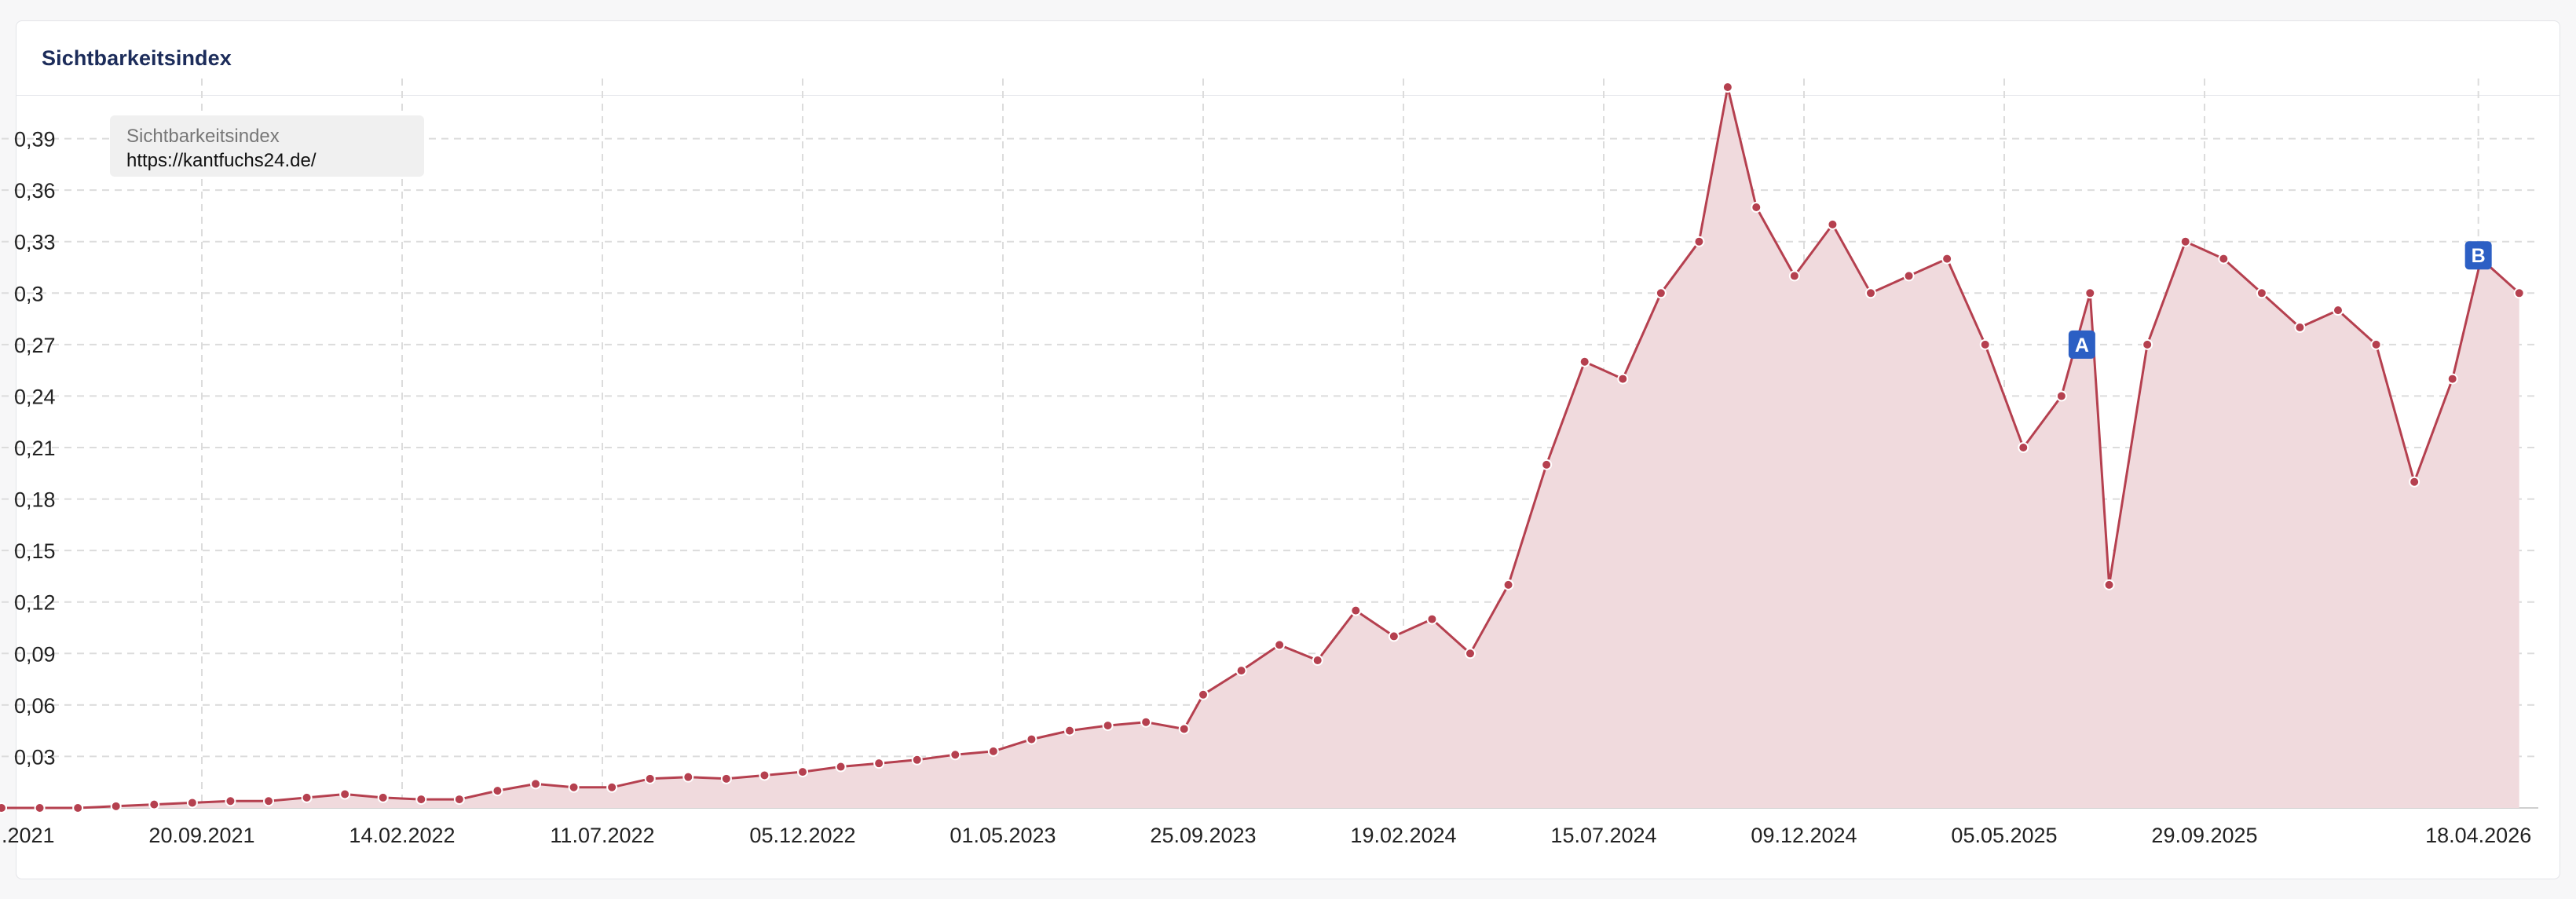 This screenshot has width=2576, height=899. I want to click on x-tick-label: 05.12.2022, so click(802, 835).